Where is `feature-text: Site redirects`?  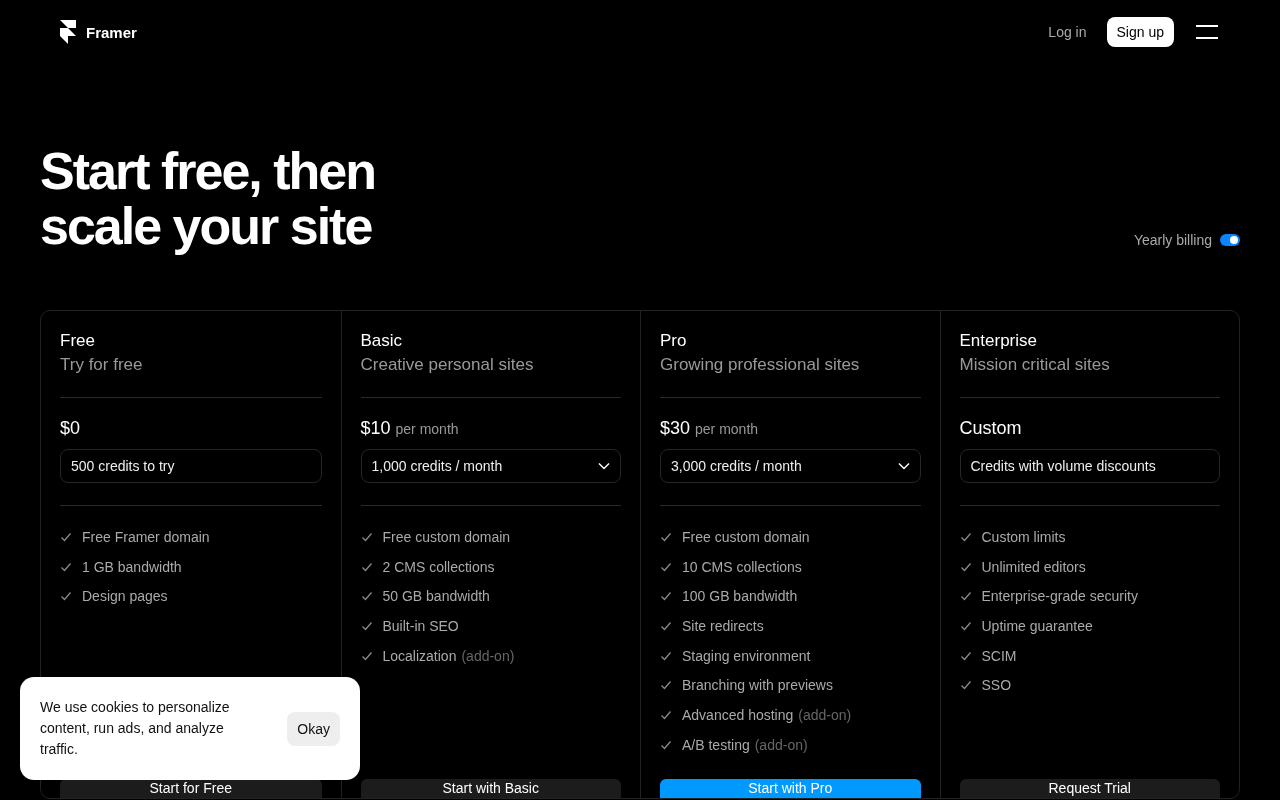 feature-text: Site redirects is located at coordinates (723, 626).